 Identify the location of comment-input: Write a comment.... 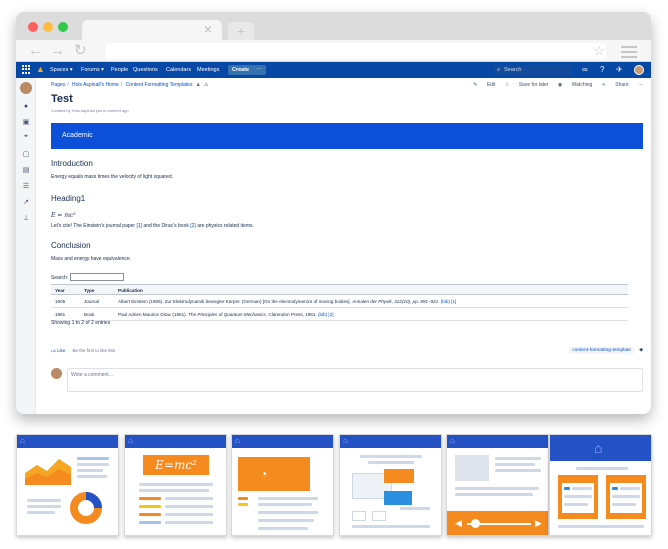
(355, 380).